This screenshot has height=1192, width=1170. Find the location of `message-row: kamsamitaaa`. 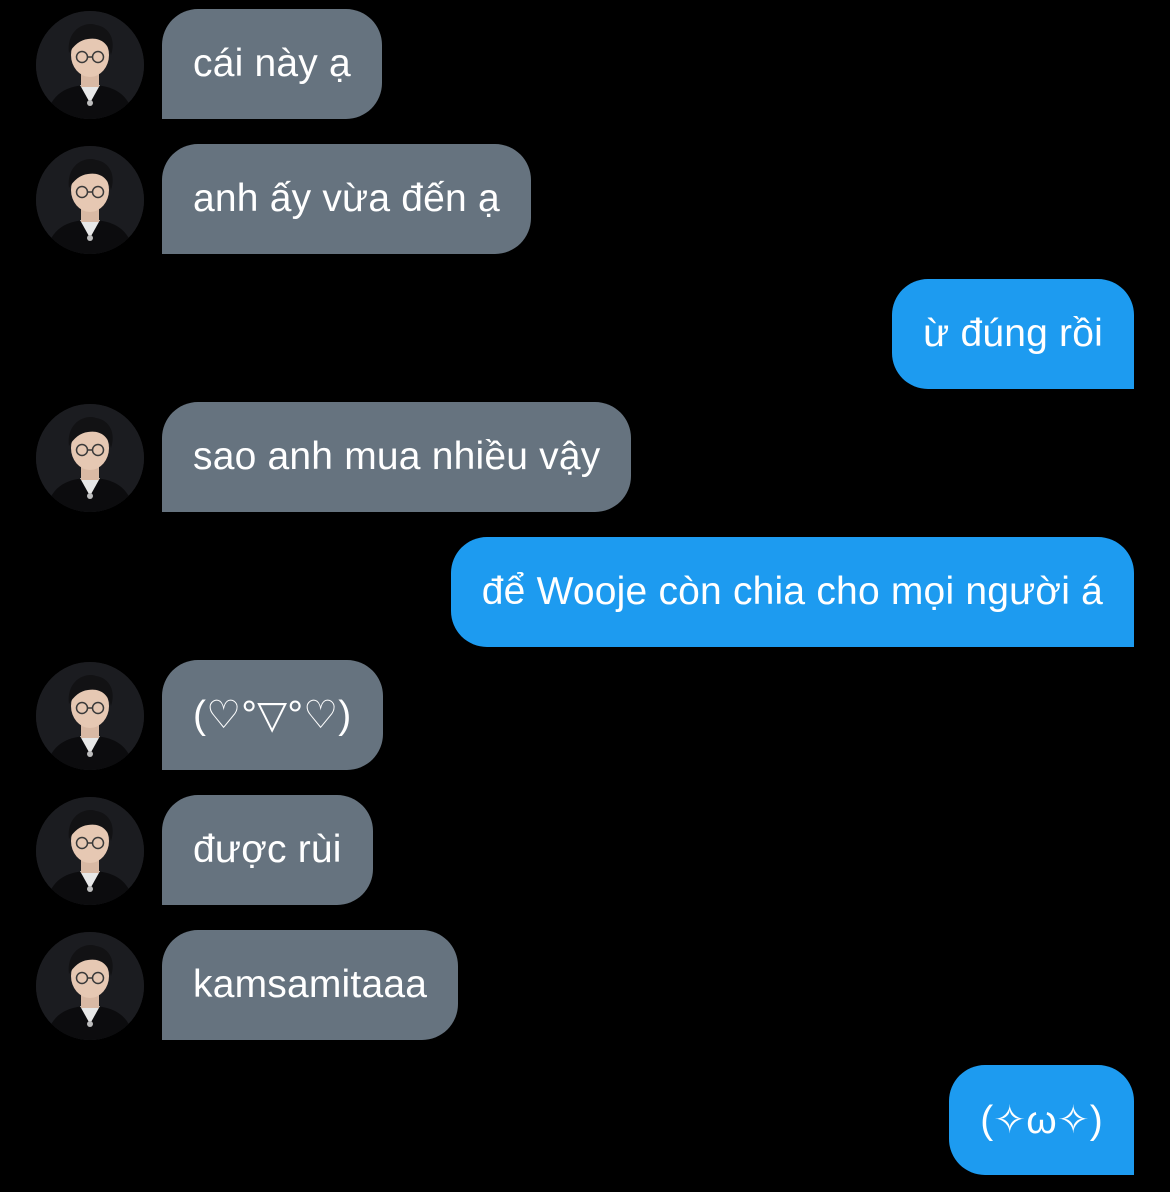

message-row: kamsamitaaa is located at coordinates (585, 986).